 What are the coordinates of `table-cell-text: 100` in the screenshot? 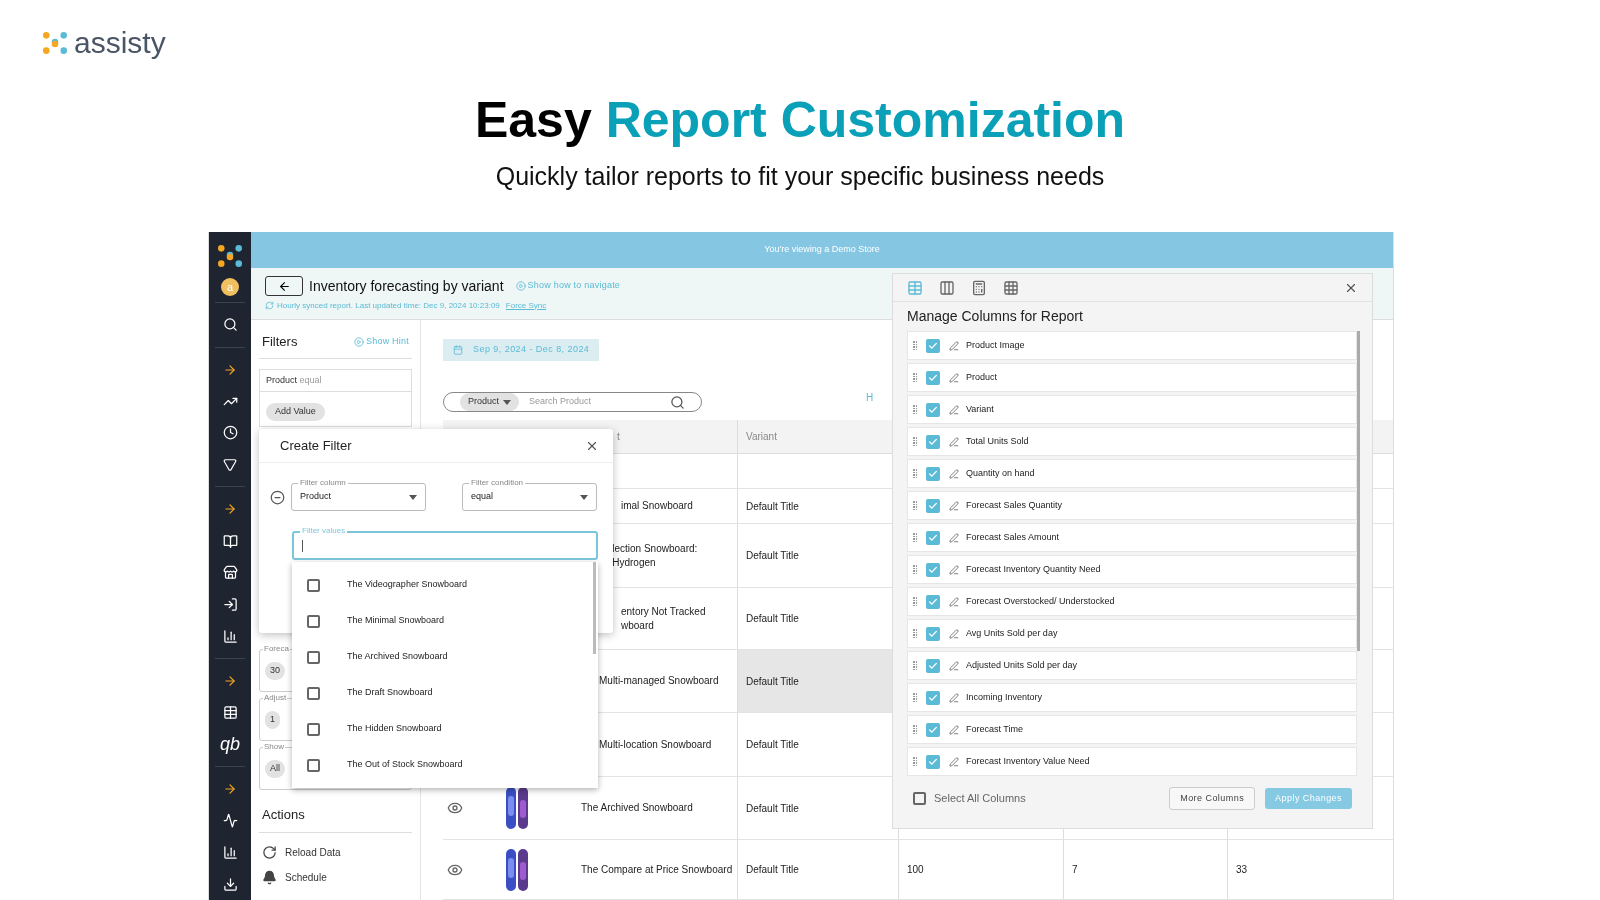 It's located at (915, 870).